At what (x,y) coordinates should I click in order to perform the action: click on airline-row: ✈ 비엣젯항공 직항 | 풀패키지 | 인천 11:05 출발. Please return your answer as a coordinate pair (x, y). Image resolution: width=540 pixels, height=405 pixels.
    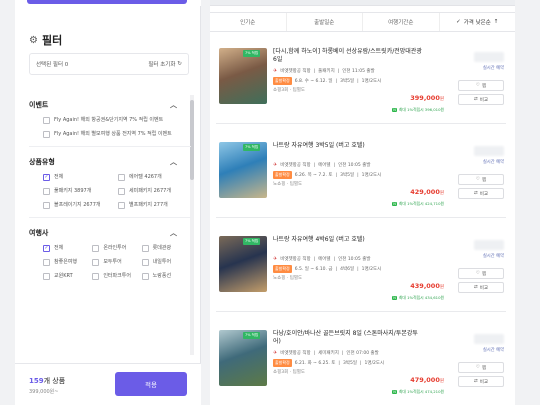
    Looking at the image, I should click on (324, 71).